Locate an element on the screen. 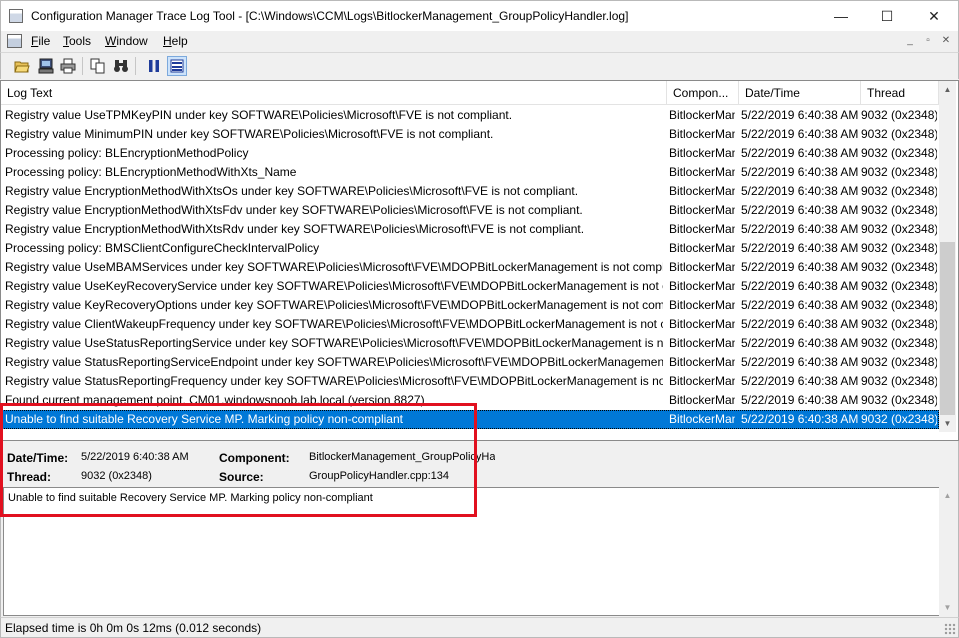 The image size is (959, 638). column-header-datetime: Date/Time is located at coordinates (800, 93).